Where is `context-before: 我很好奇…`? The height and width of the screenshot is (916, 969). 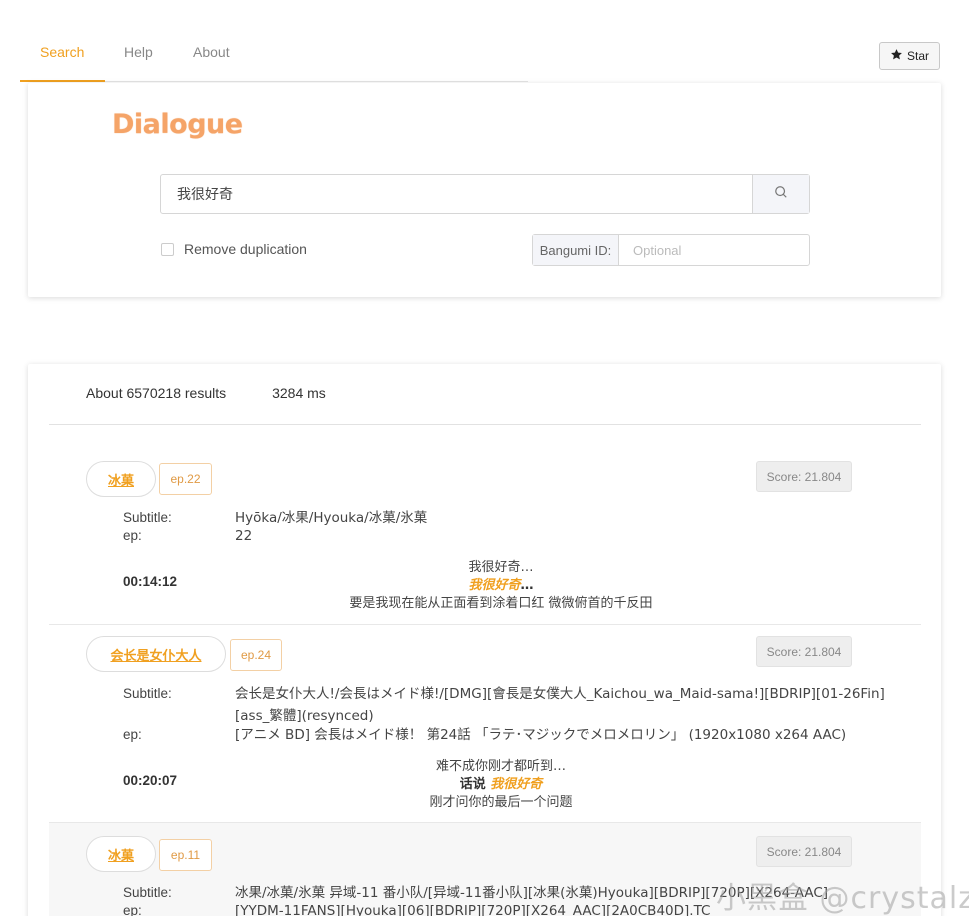
context-before: 我很好奇… is located at coordinates (501, 567).